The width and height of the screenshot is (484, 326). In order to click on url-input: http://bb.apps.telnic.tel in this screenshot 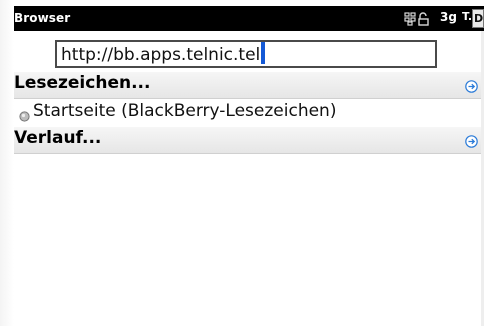, I will do `click(246, 54)`.